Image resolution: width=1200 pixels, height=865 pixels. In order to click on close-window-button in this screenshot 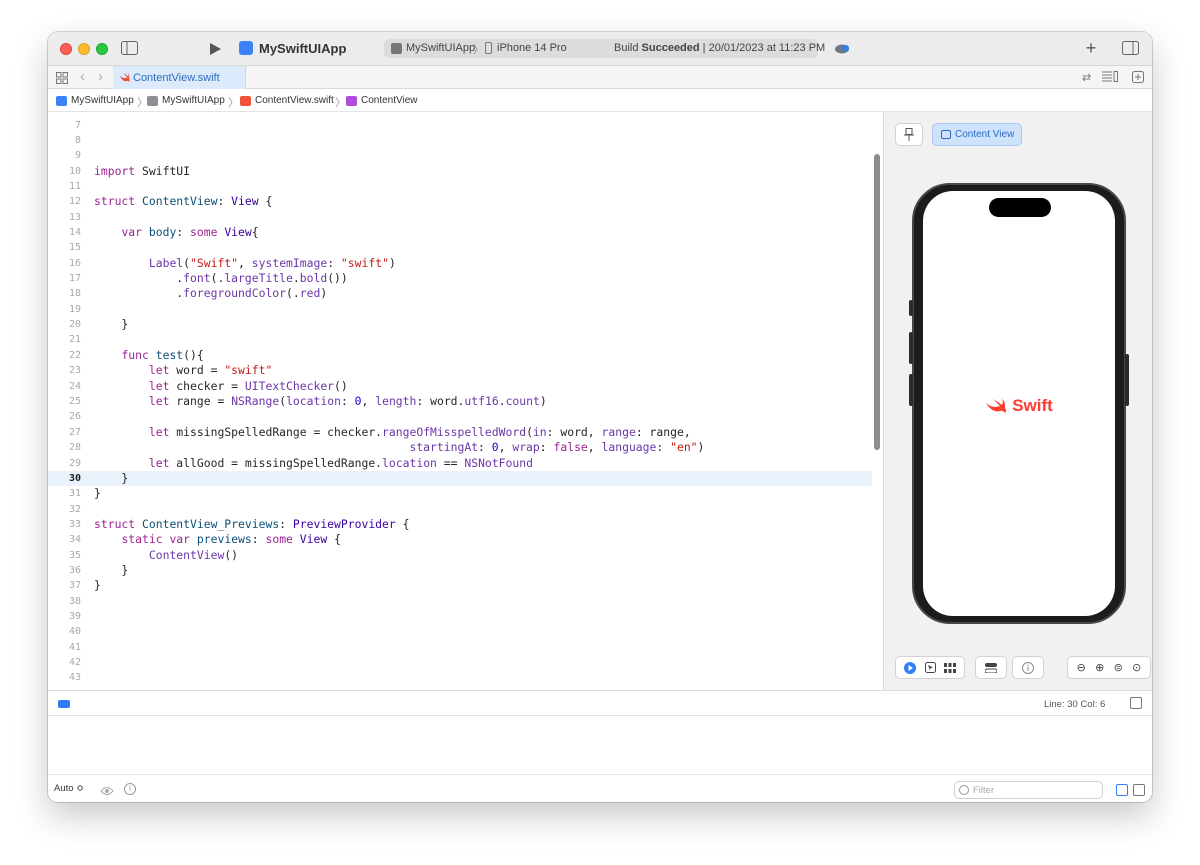, I will do `click(66, 49)`.